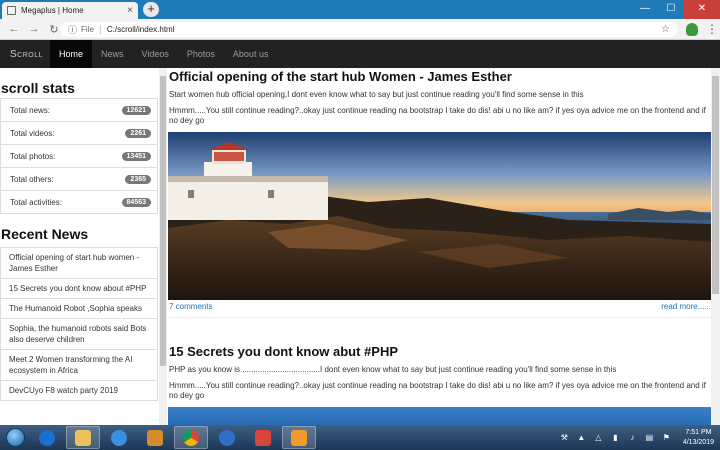  Describe the element at coordinates (360, 9) in the screenshot. I see `browser-tab-strip: Megaplus | Home × + — ☐ ✕` at that location.